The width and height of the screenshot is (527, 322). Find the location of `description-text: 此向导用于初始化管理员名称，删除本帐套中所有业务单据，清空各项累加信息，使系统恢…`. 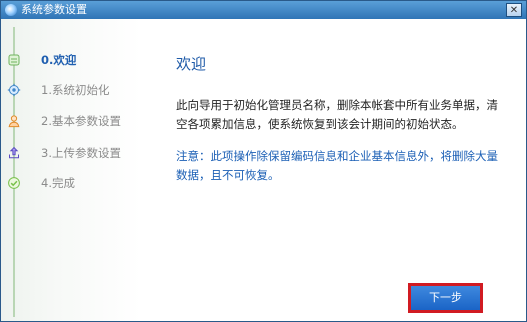

description-text: 此向导用于初始化管理员名称，删除本帐套中所有业务单据，清空各项累加信息，使系统恢… is located at coordinates (337, 114).